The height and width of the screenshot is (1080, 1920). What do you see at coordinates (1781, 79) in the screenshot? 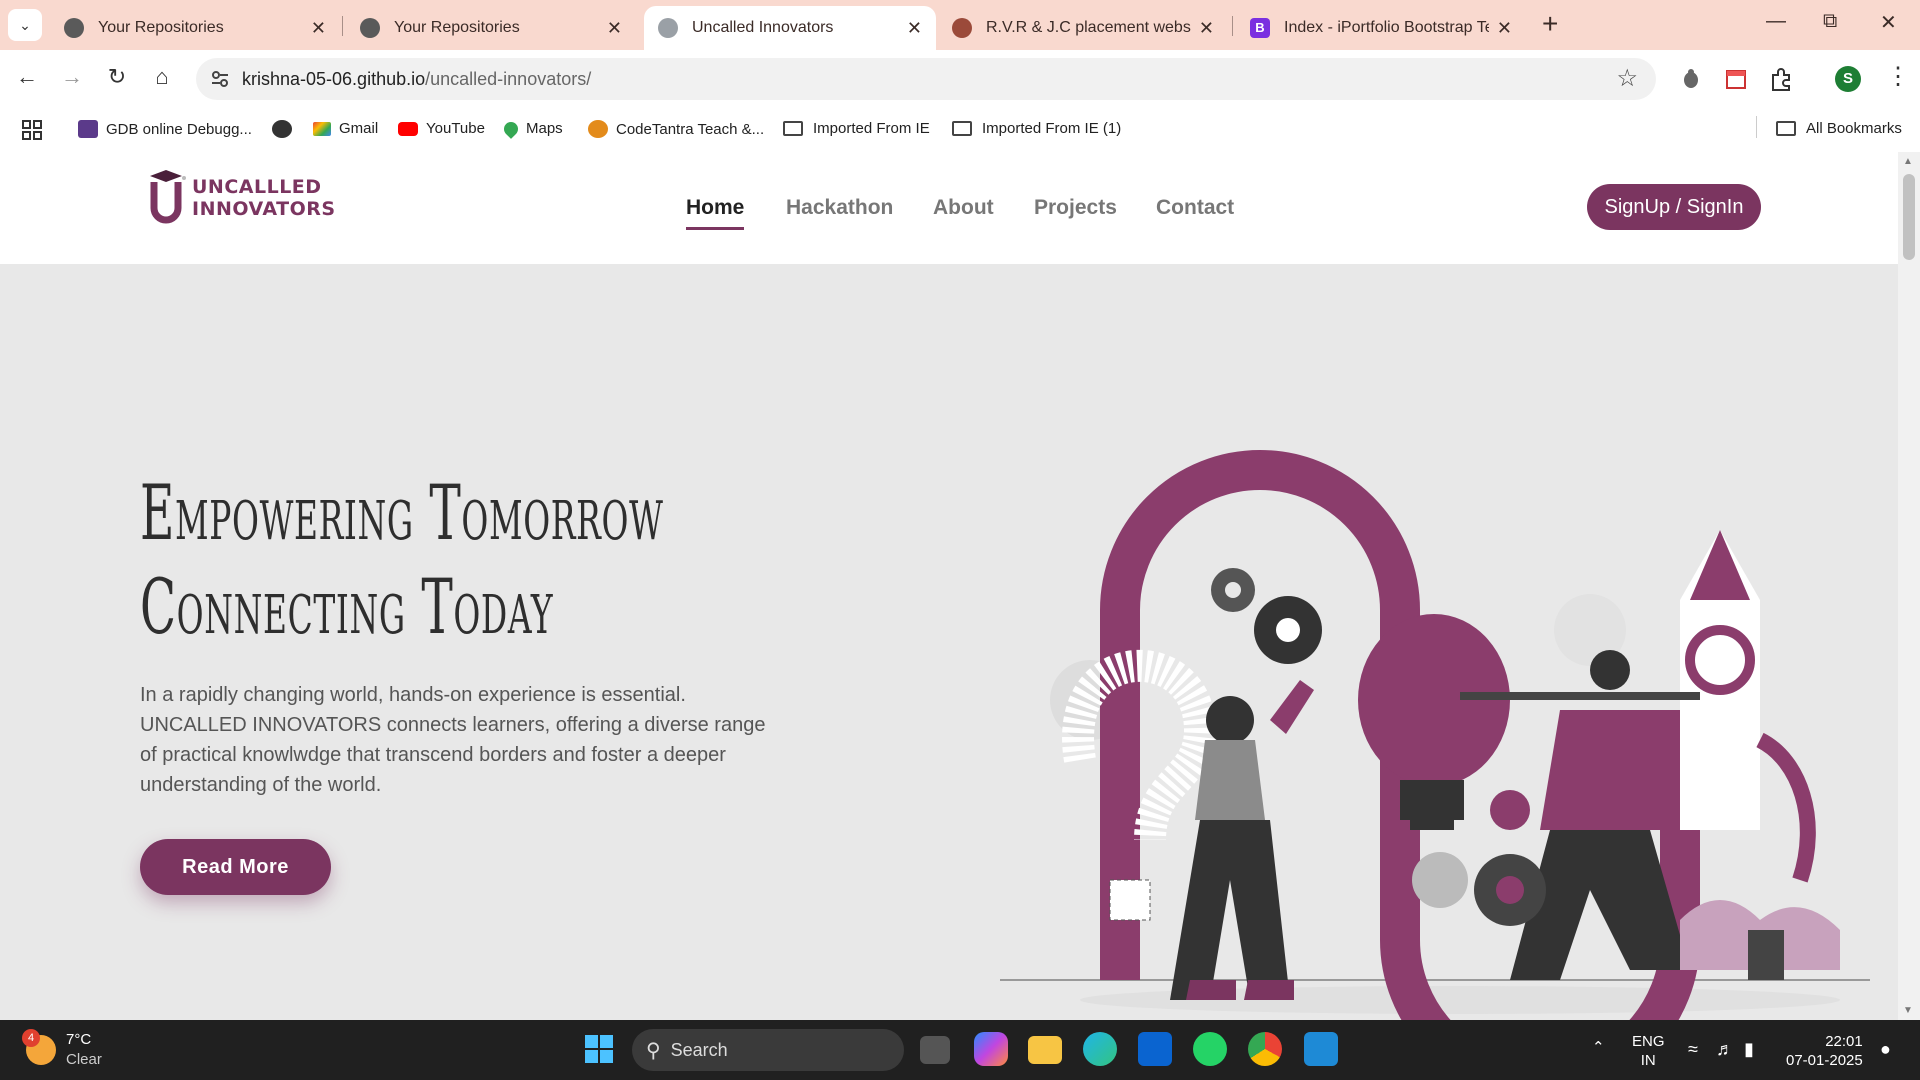
I see `extensions-puzzle-icon` at bounding box center [1781, 79].